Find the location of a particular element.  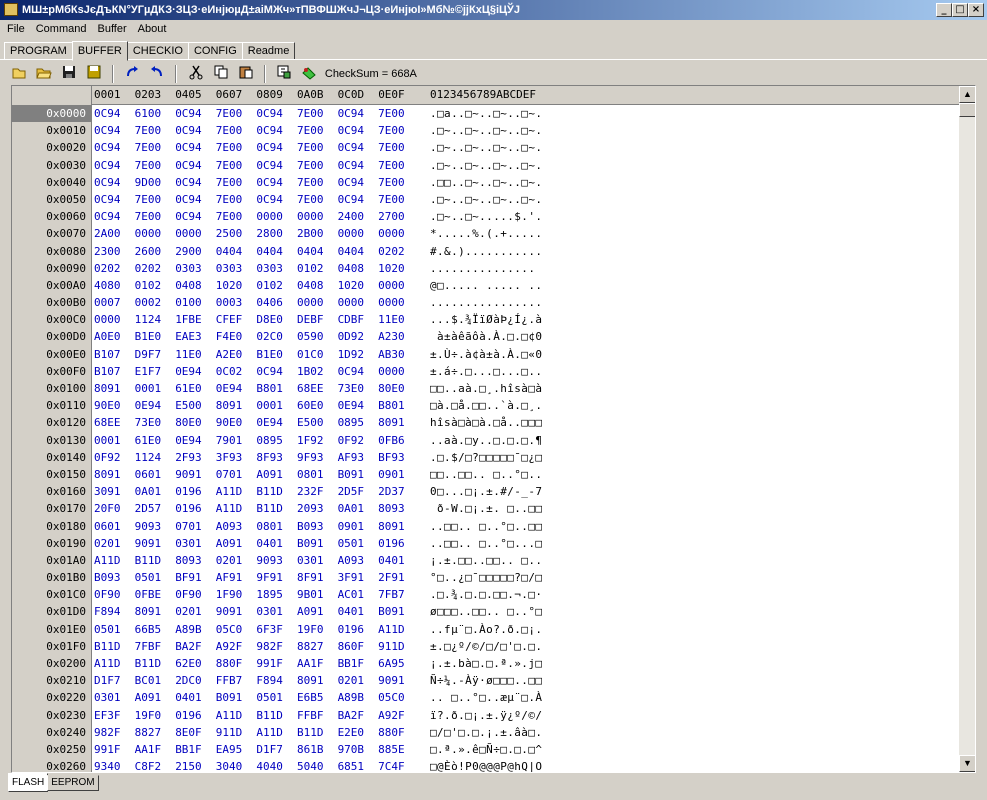

hex-cell: 9093 is located at coordinates (276, 560).